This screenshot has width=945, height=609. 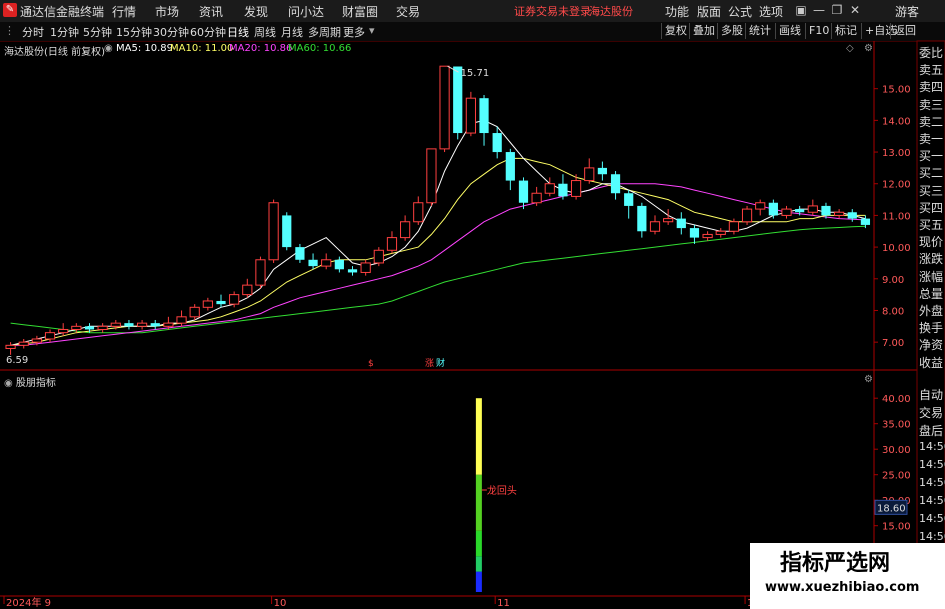 I want to click on quote-field-label: 收益, so click(x=931, y=362).